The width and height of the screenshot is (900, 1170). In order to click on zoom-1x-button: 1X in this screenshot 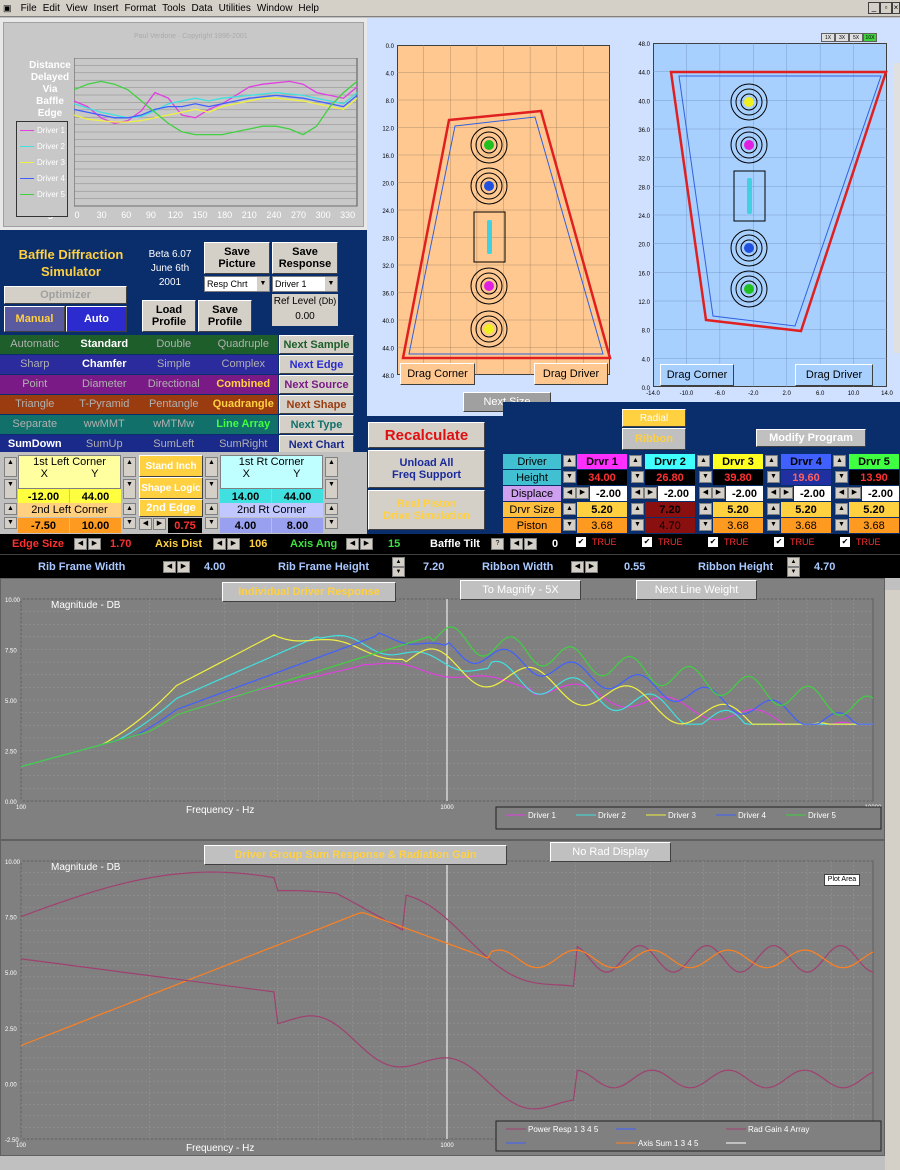, I will do `click(828, 37)`.